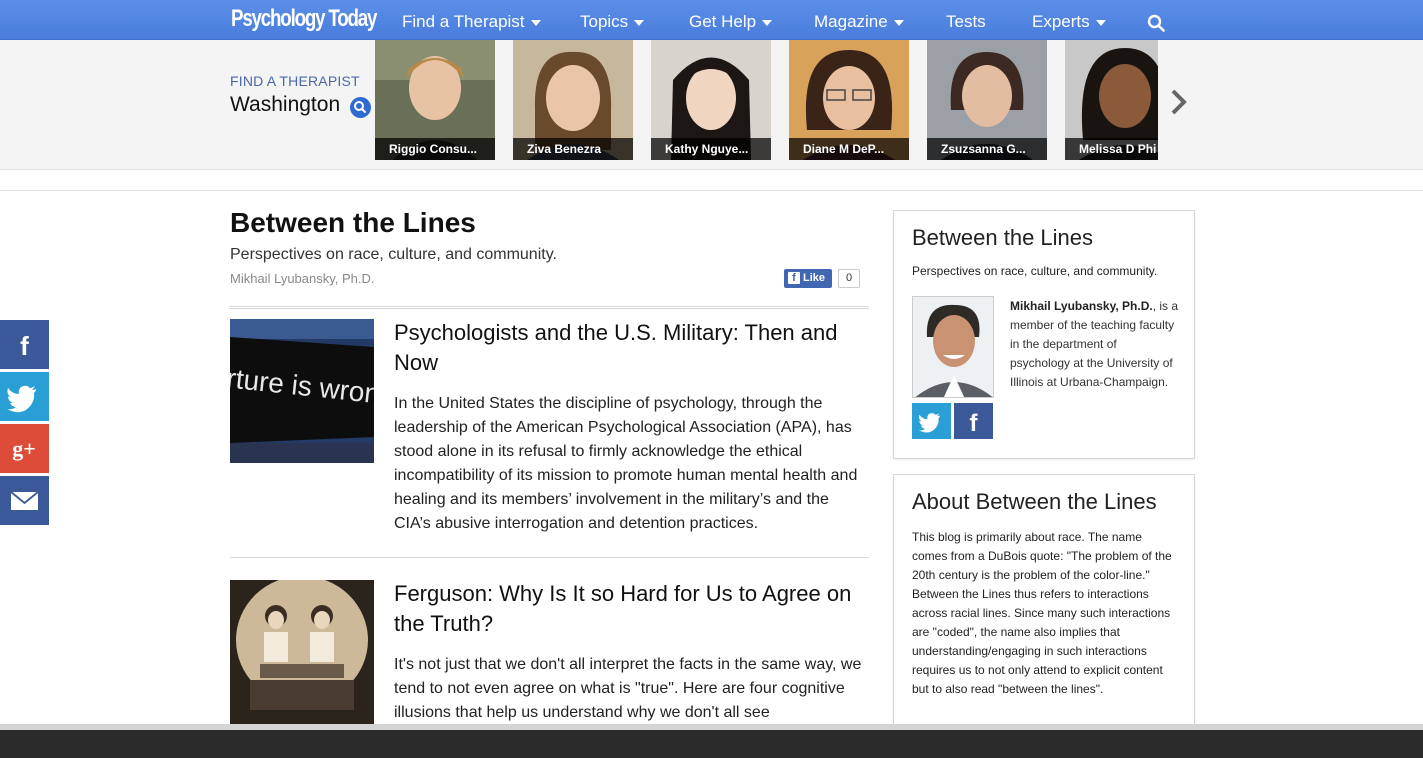 The width and height of the screenshot is (1423, 758). I want to click on google-plus-icon: g+, so click(24, 448).